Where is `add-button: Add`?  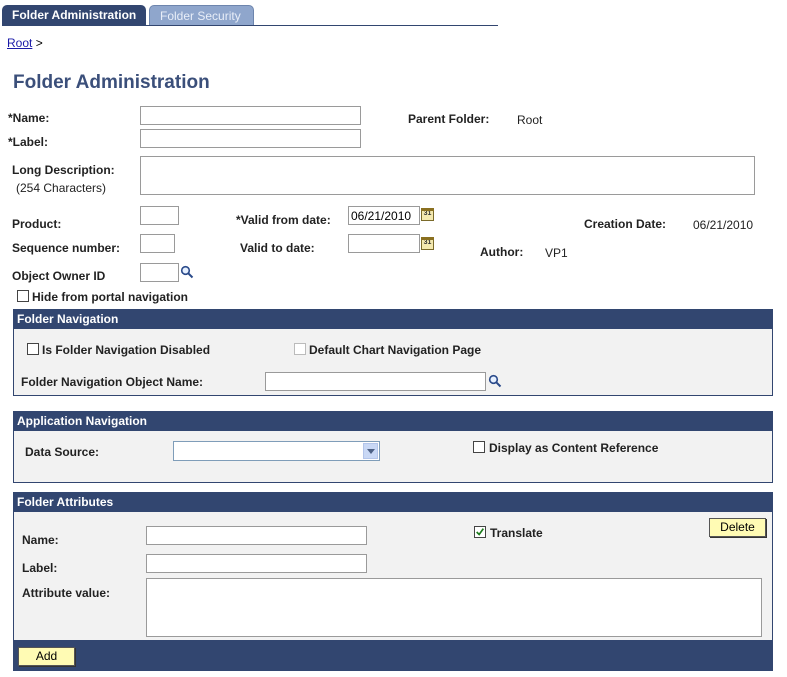
add-button: Add is located at coordinates (46, 656).